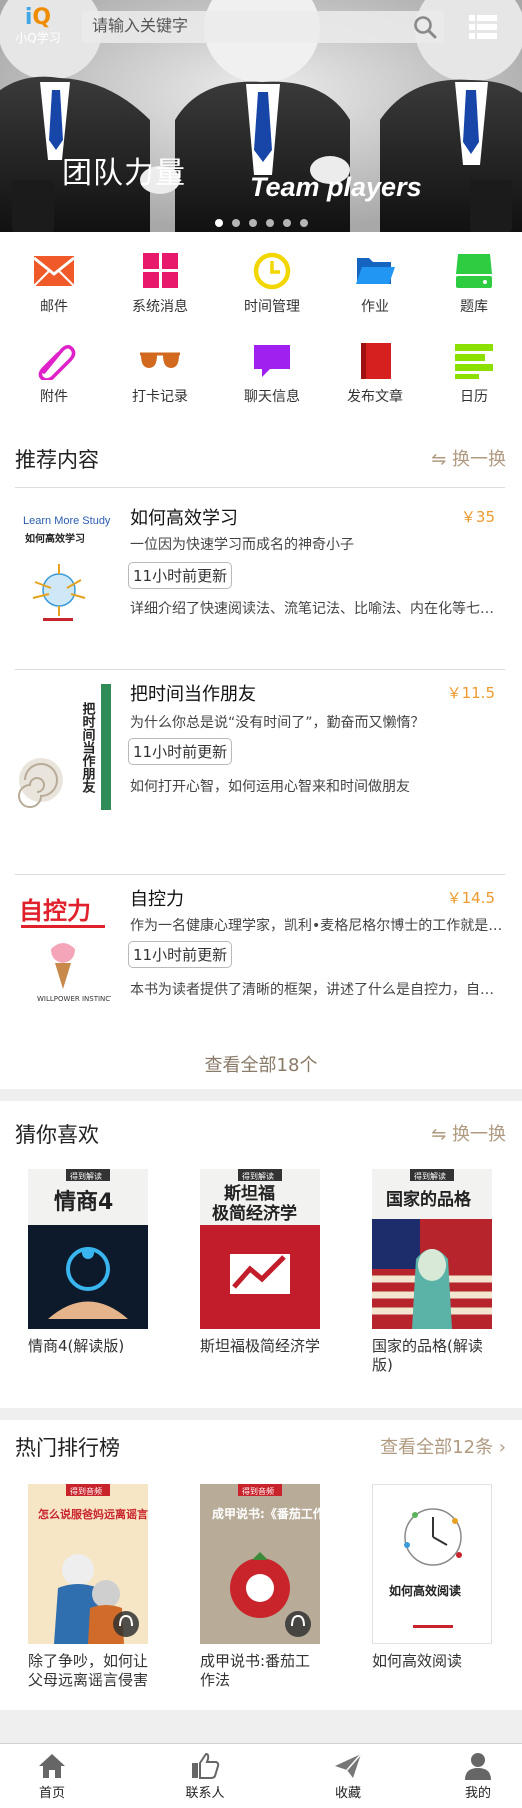 The width and height of the screenshot is (522, 1808). I want to click on book-card: 得到解读 国家的品格 国家的品格(解读版), so click(442, 1272).